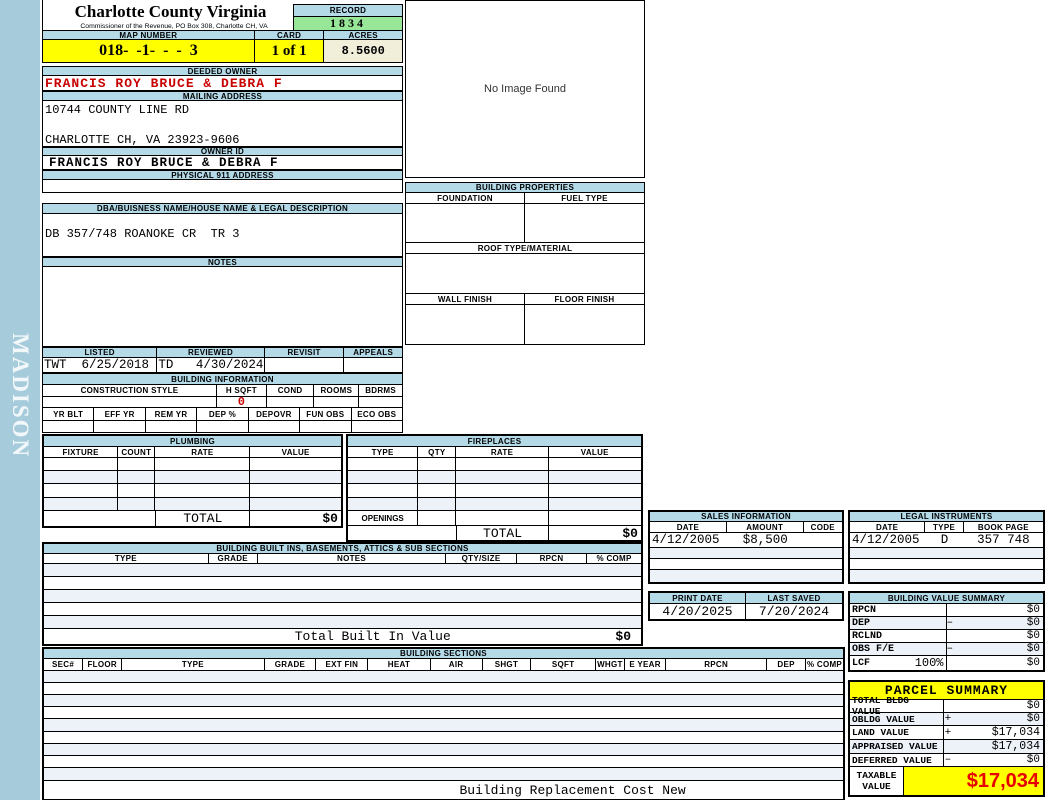  Describe the element at coordinates (946, 517) in the screenshot. I see `legal-title: LEGAL INSTRUMENTS` at that location.